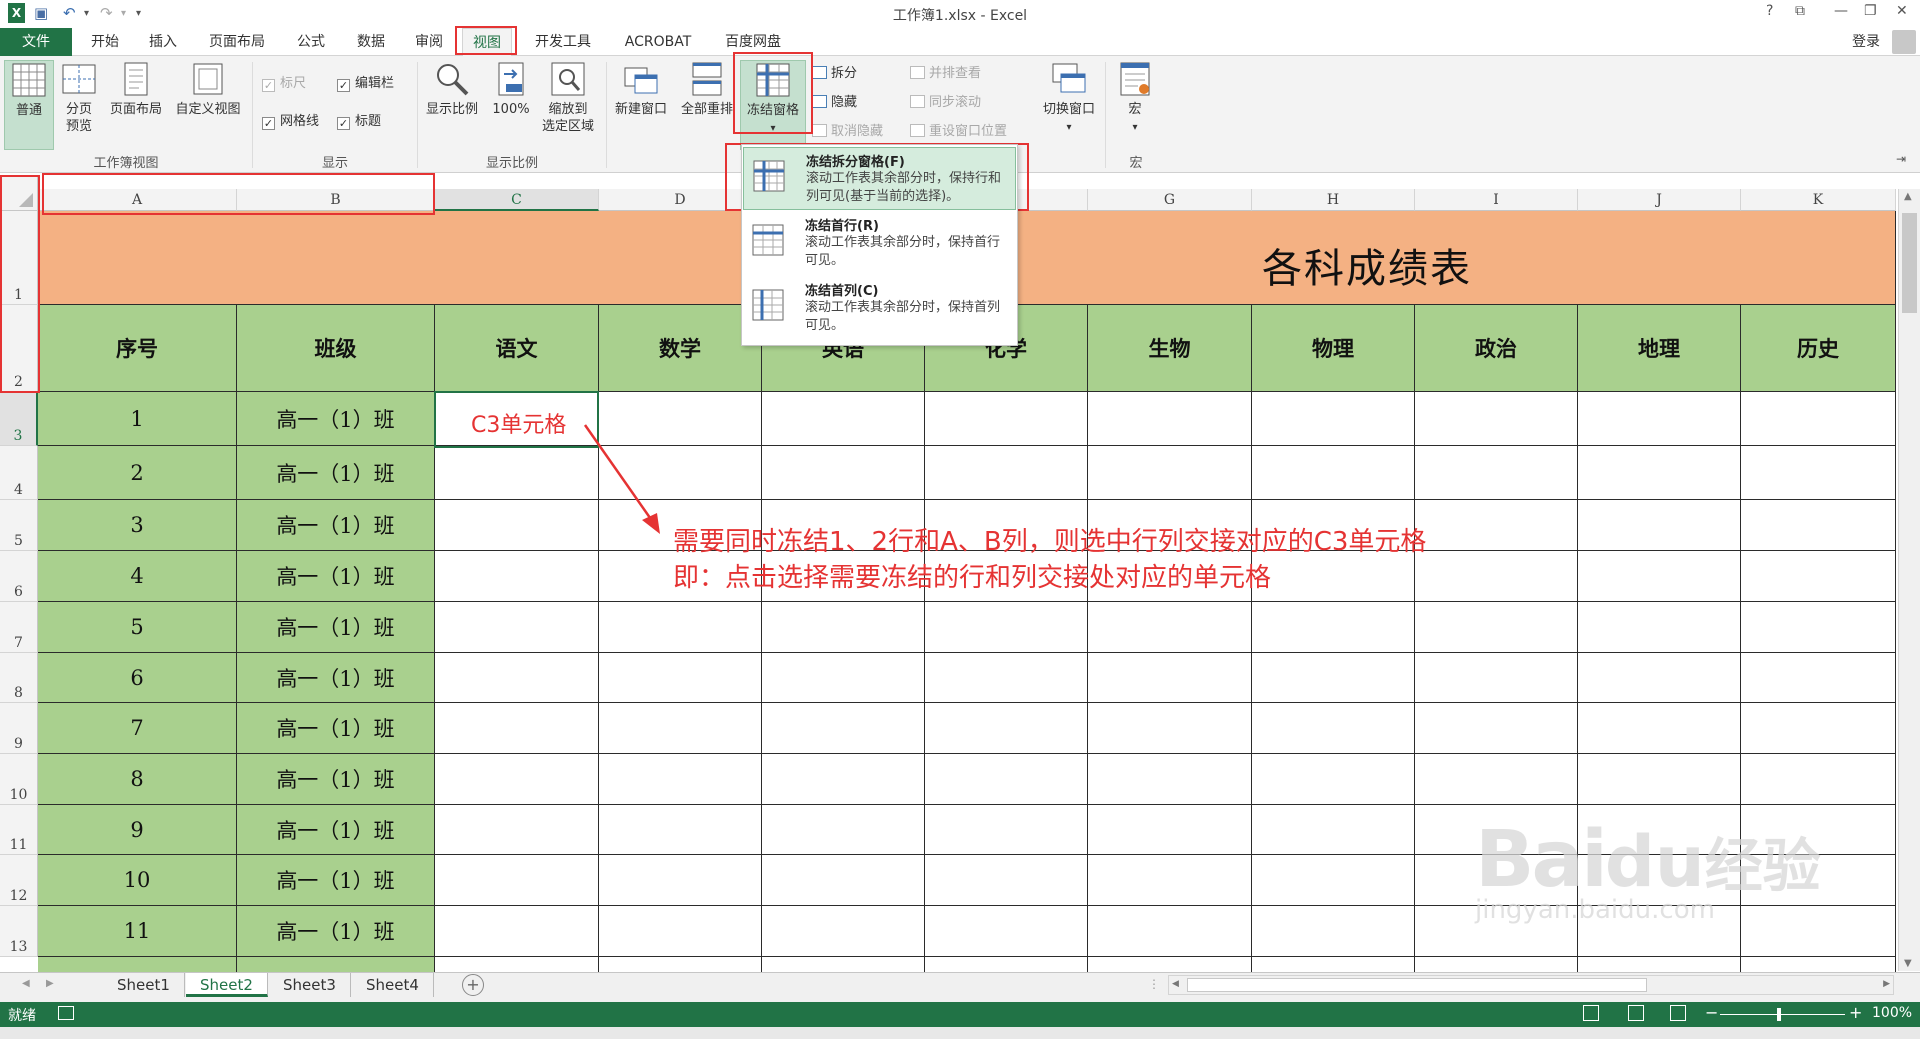 The image size is (1920, 1039). I want to click on zoom-percentage: 100%, so click(1892, 1013).